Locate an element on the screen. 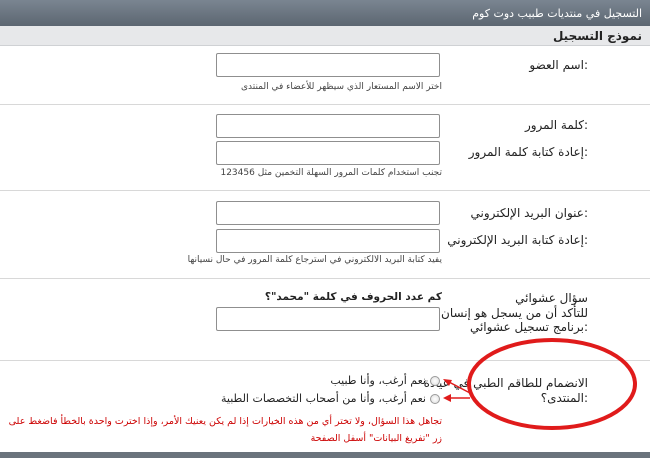  username-input is located at coordinates (328, 65).